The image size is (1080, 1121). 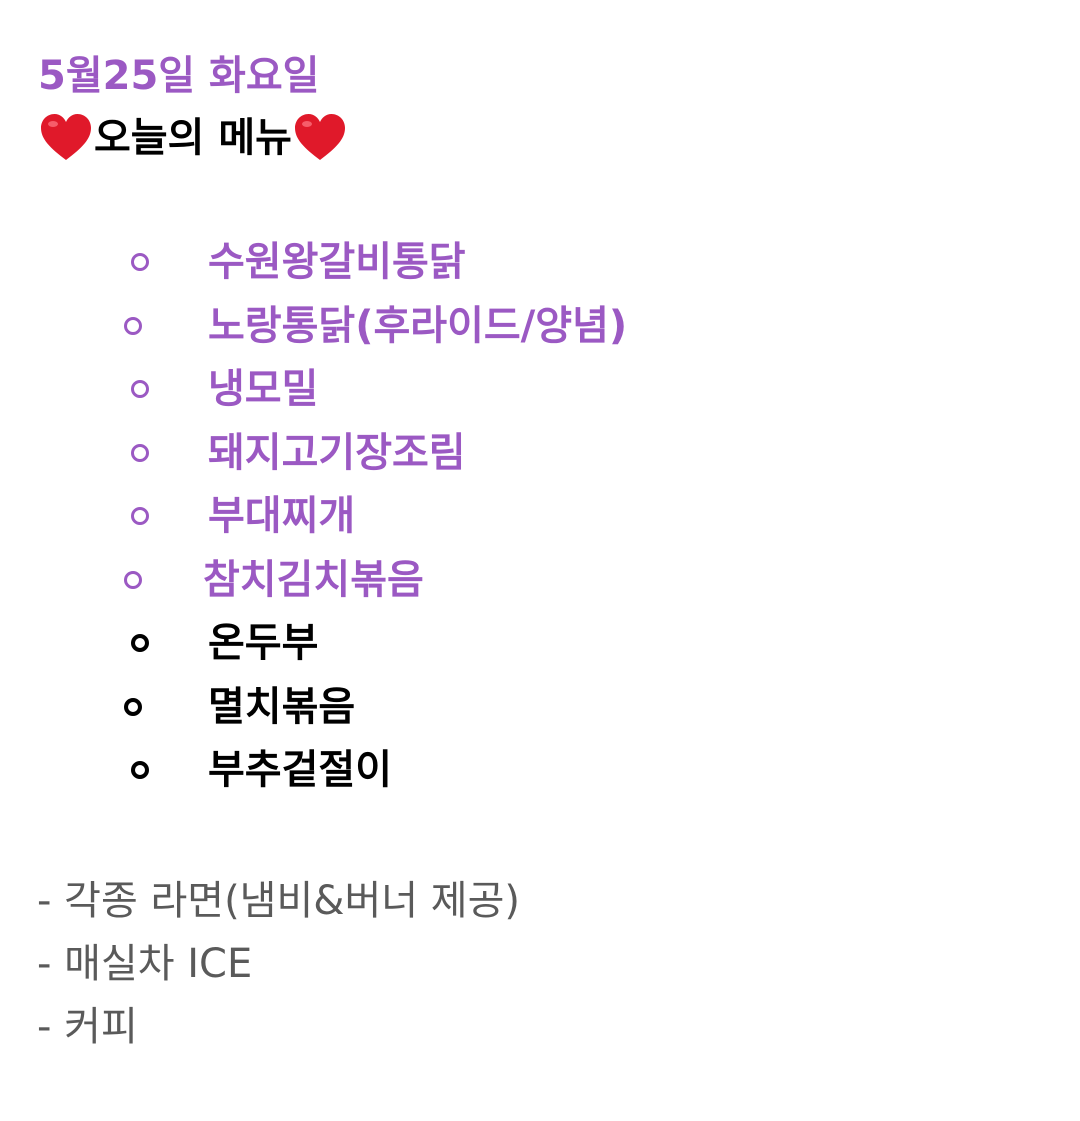 I want to click on menu-item-label: 부대찌개, so click(x=282, y=516).